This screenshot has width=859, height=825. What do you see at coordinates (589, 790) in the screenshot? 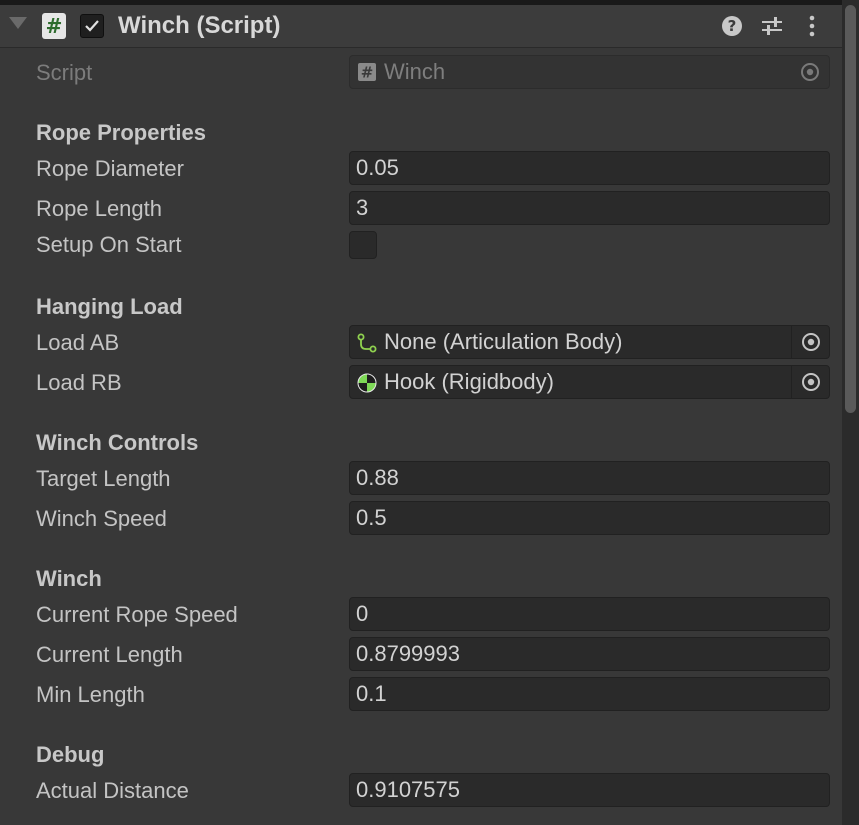
I see `actual-distance-field: 0.9107575` at bounding box center [589, 790].